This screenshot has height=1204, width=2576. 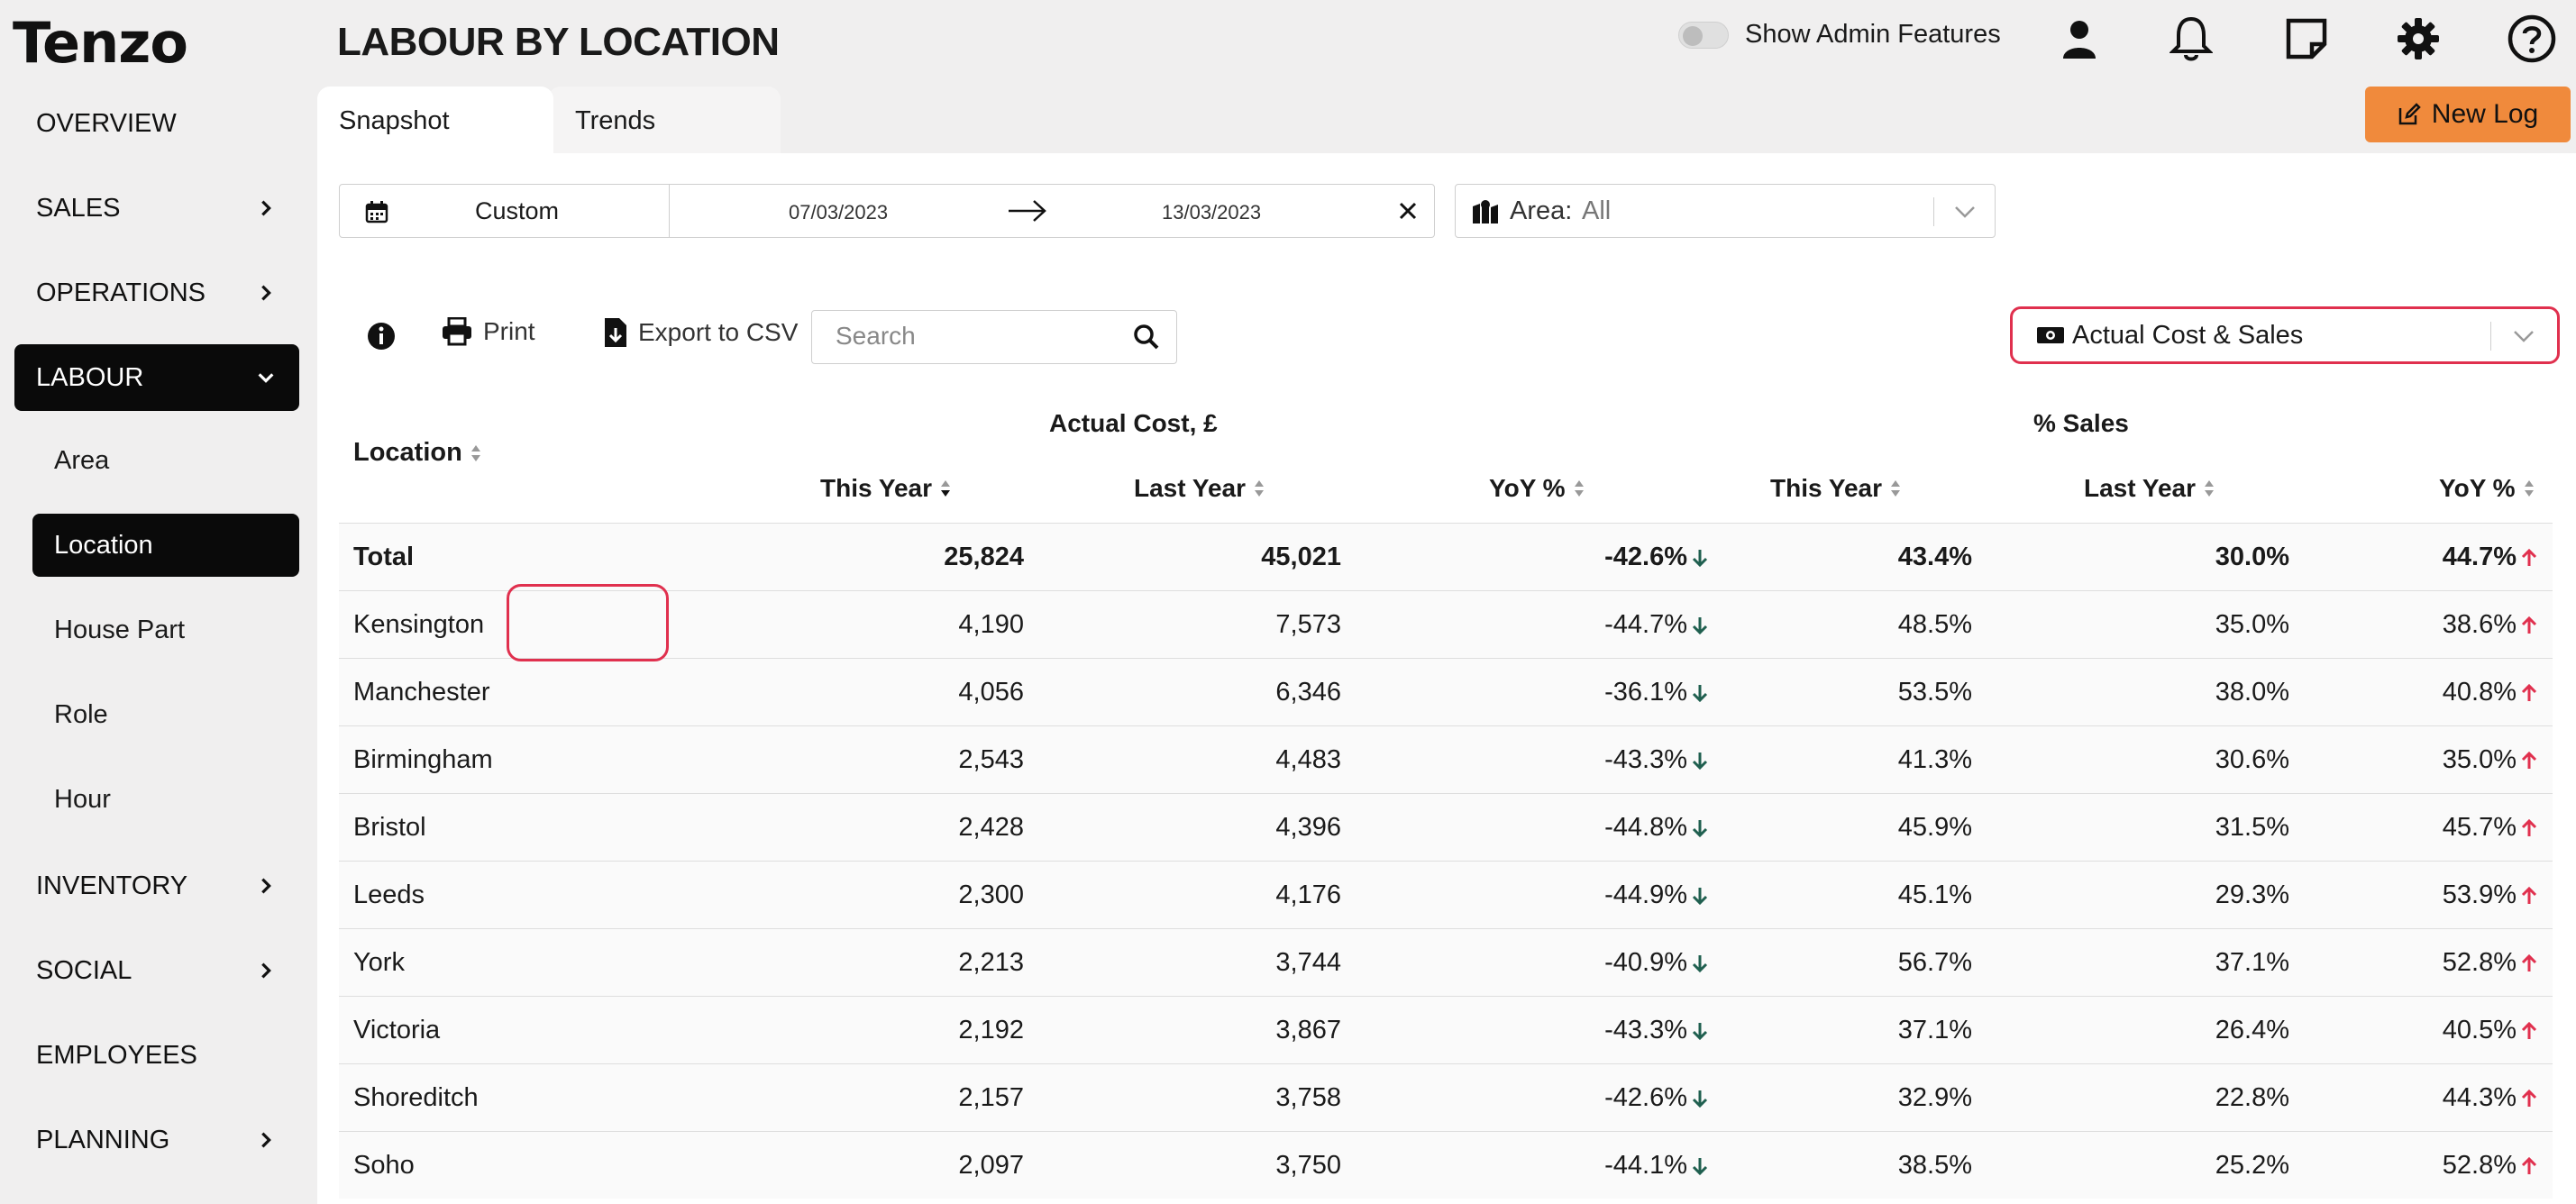 What do you see at coordinates (2252, 625) in the screenshot?
I see `sales-last-year-cell: 35.0%` at bounding box center [2252, 625].